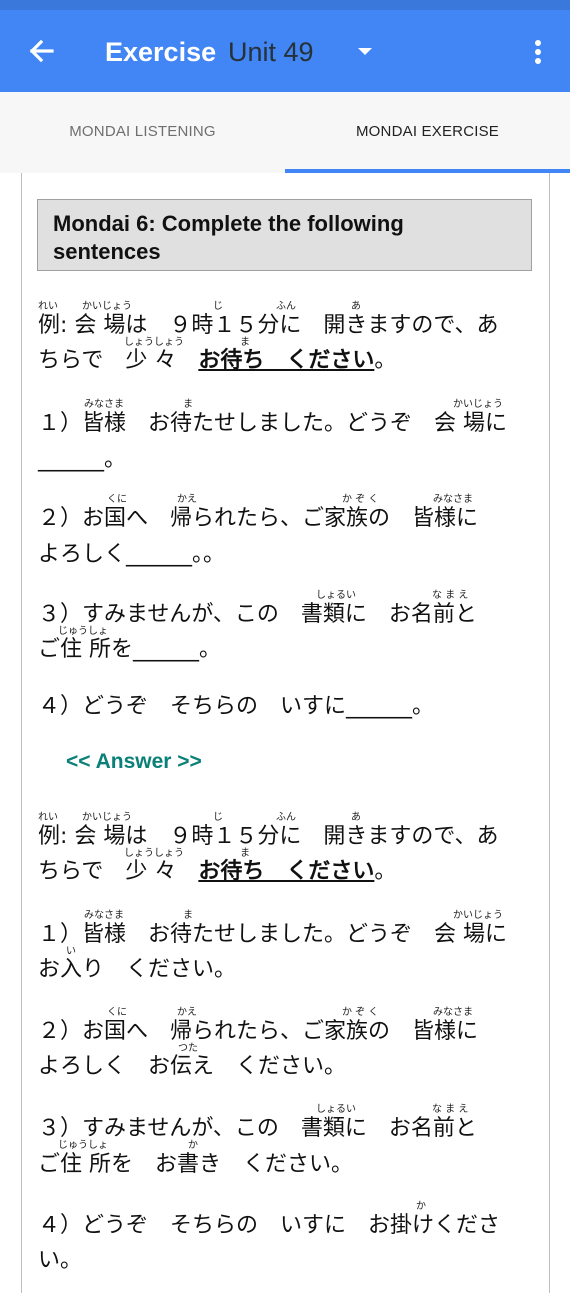 This screenshot has width=570, height=1293. What do you see at coordinates (258, 1031) in the screenshot?
I see `answer-2: ２）お国へ 帰られたら、ご家族の 皆様に` at bounding box center [258, 1031].